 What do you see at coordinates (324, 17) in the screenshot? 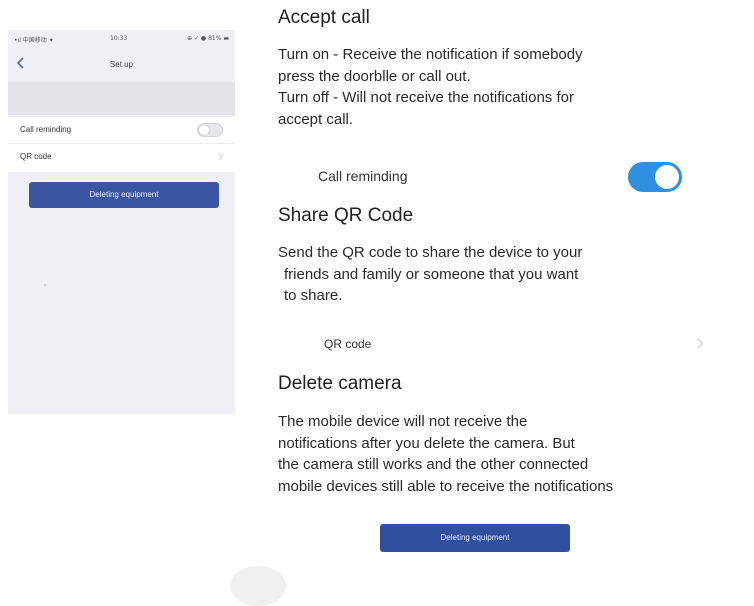
I see `heading-accept-call: Accept call` at bounding box center [324, 17].